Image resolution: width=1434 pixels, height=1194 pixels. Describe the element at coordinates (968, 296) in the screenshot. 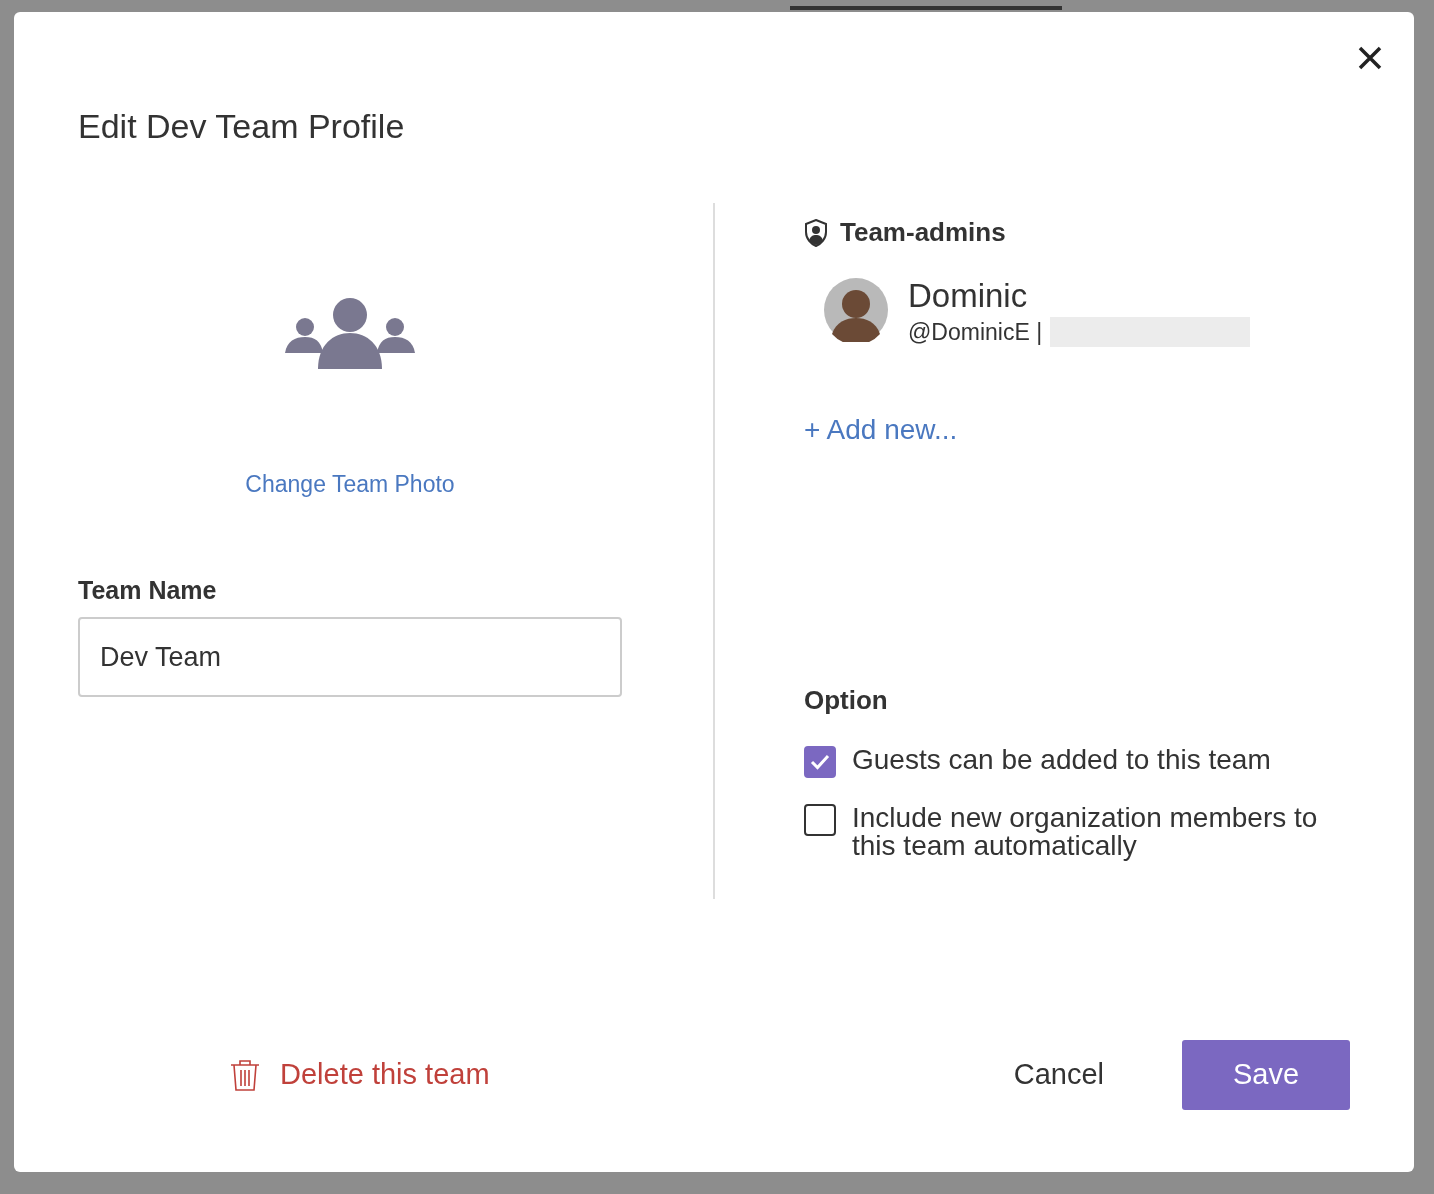

I see `member-name: Dominic` at that location.